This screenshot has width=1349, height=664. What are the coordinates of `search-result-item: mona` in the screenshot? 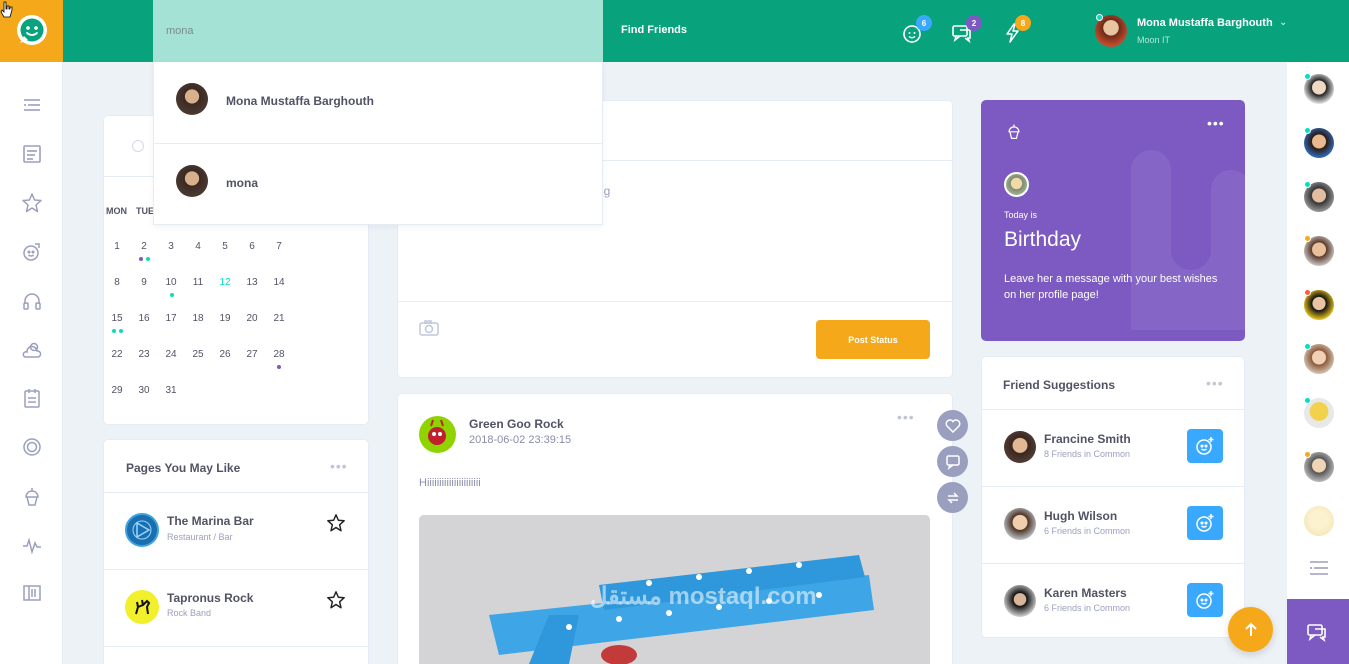 It's located at (378, 184).